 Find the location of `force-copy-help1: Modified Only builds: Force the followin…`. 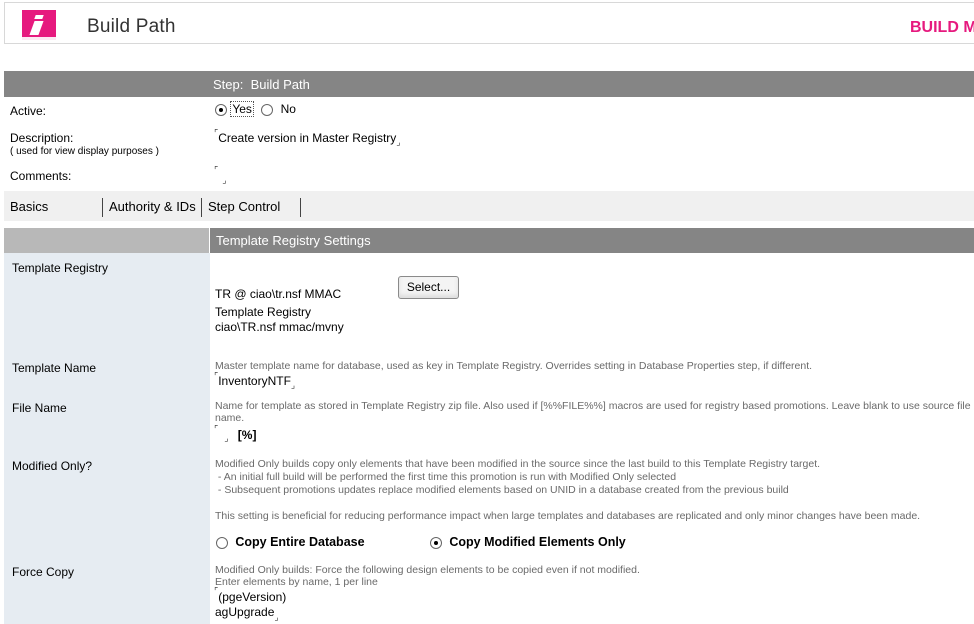

force-copy-help1: Modified Only builds: Force the followin… is located at coordinates (427, 570).